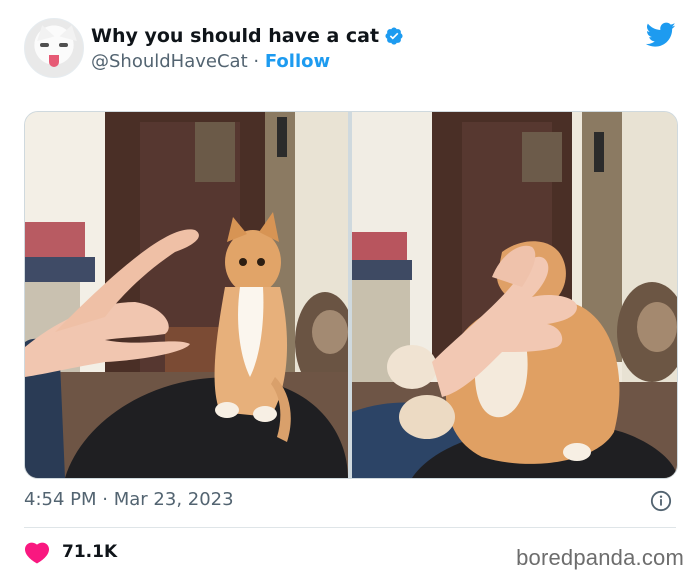 Image resolution: width=700 pixels, height=581 pixels. Describe the element at coordinates (350, 527) in the screenshot. I see `divider` at that location.